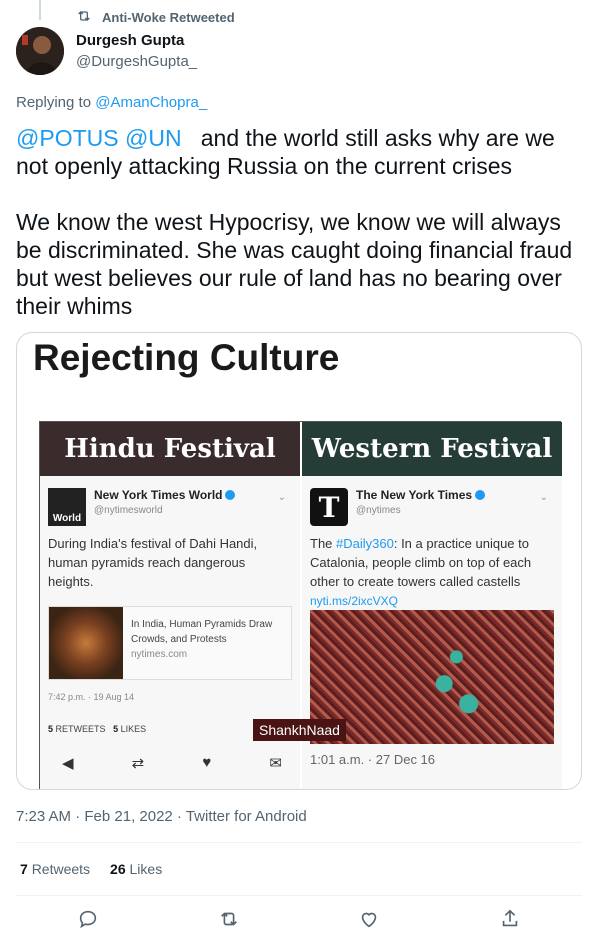 The image size is (598, 943). I want to click on right-account-name: The New York Times, so click(414, 495).